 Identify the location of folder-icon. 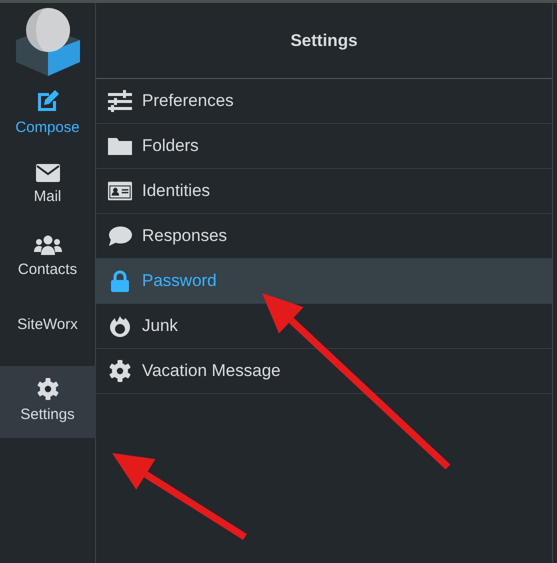
(120, 146).